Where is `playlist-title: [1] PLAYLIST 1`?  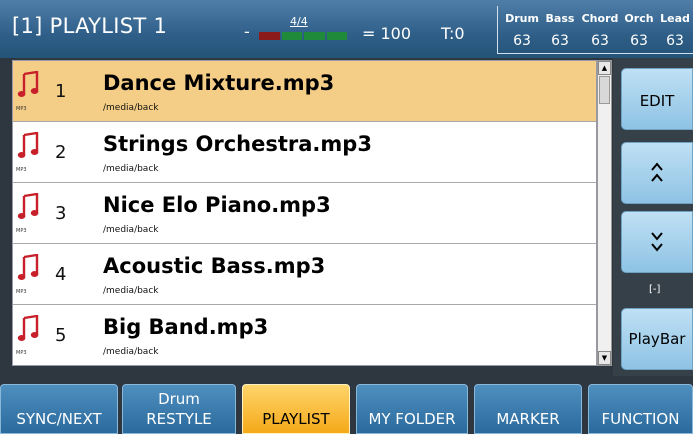
playlist-title: [1] PLAYLIST 1 is located at coordinates (90, 26).